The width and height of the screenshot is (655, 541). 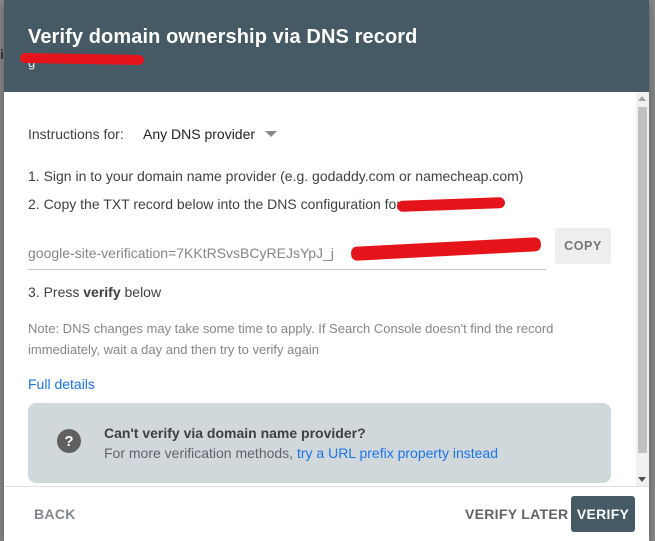 What do you see at coordinates (642, 98) in the screenshot?
I see `scroll-up-icon` at bounding box center [642, 98].